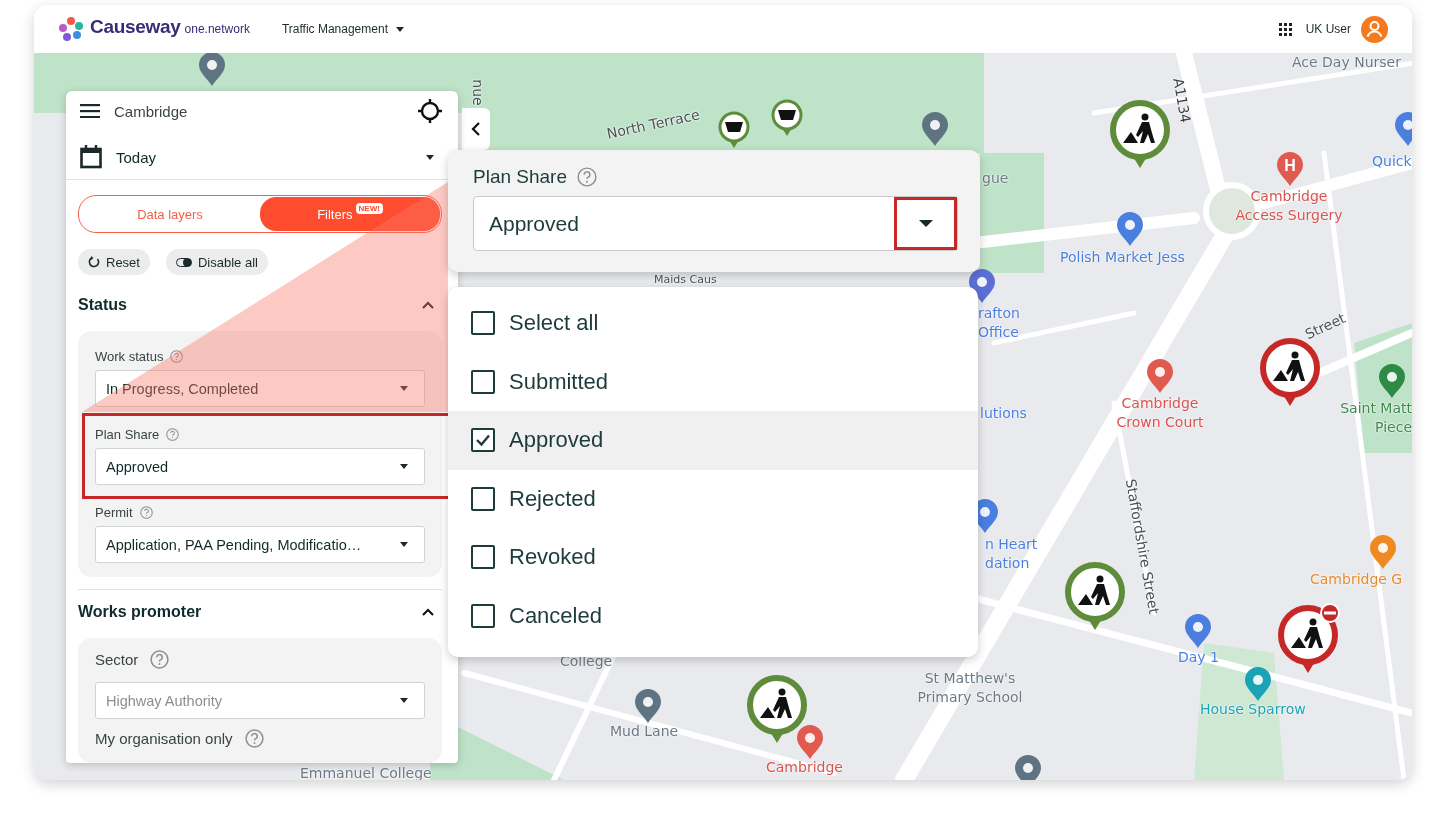  Describe the element at coordinates (925, 223) in the screenshot. I see `dropdown-toggle` at that location.